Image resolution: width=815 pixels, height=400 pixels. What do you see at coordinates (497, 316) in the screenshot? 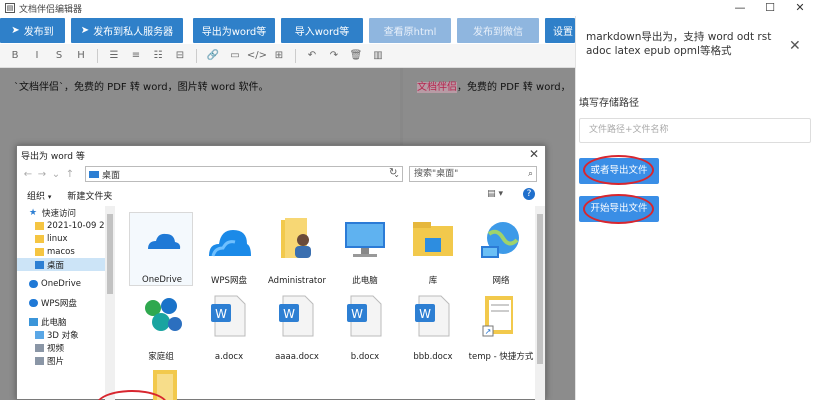
I see `shortcut-folder-icon: ↗` at bounding box center [497, 316].